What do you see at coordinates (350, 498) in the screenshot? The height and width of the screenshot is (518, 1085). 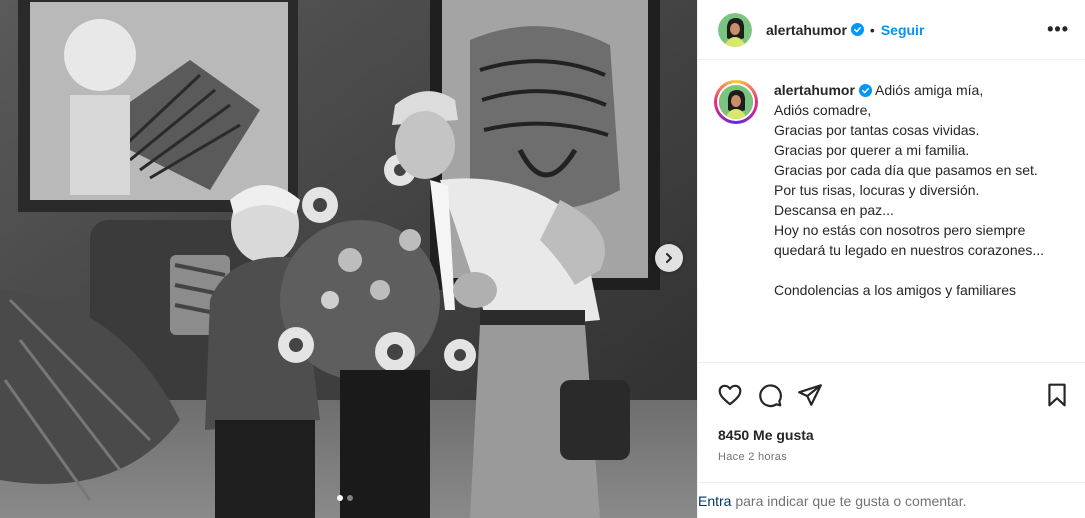 I see `carousel-dot` at bounding box center [350, 498].